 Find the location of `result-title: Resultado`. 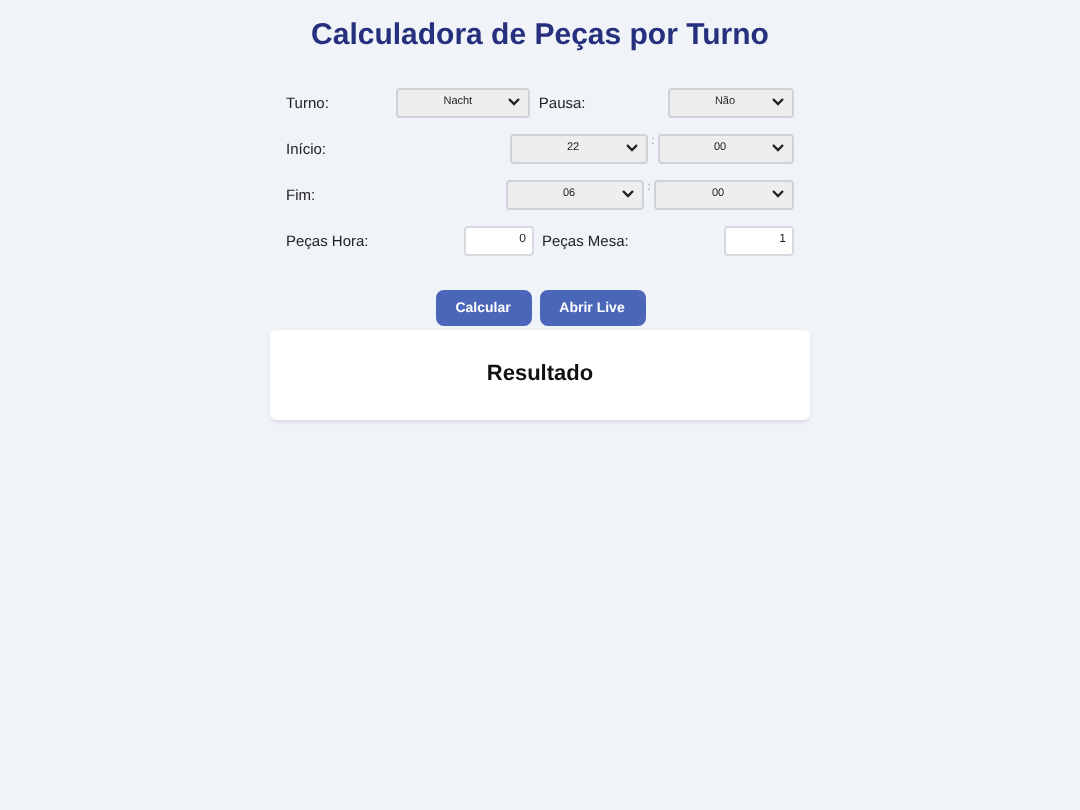

result-title: Resultado is located at coordinates (540, 376).